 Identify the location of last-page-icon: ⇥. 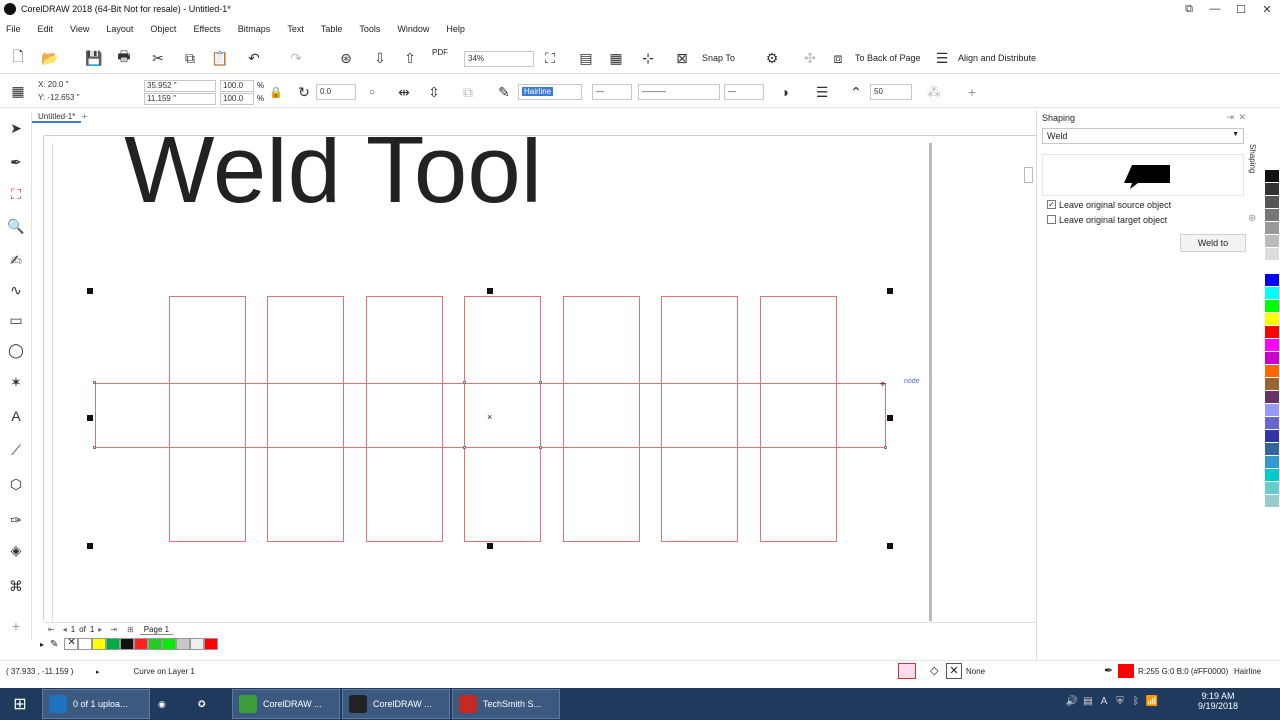
(113, 629).